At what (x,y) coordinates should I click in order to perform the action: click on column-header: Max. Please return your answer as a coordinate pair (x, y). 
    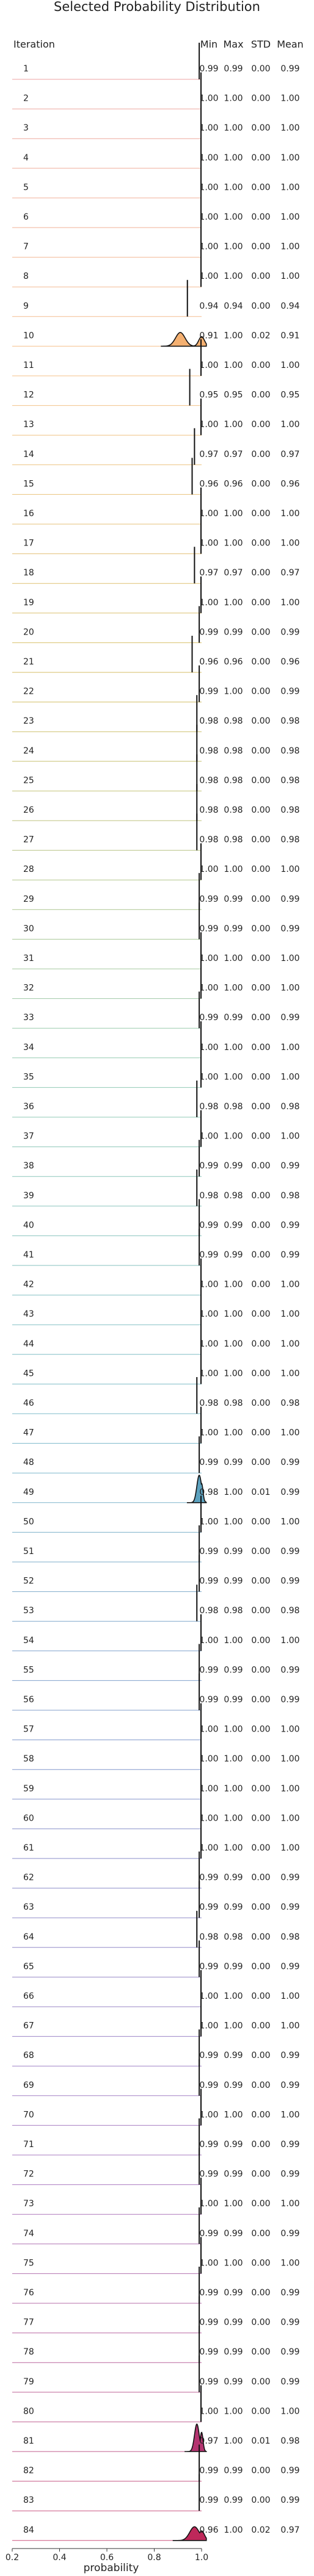
    Looking at the image, I should click on (233, 44).